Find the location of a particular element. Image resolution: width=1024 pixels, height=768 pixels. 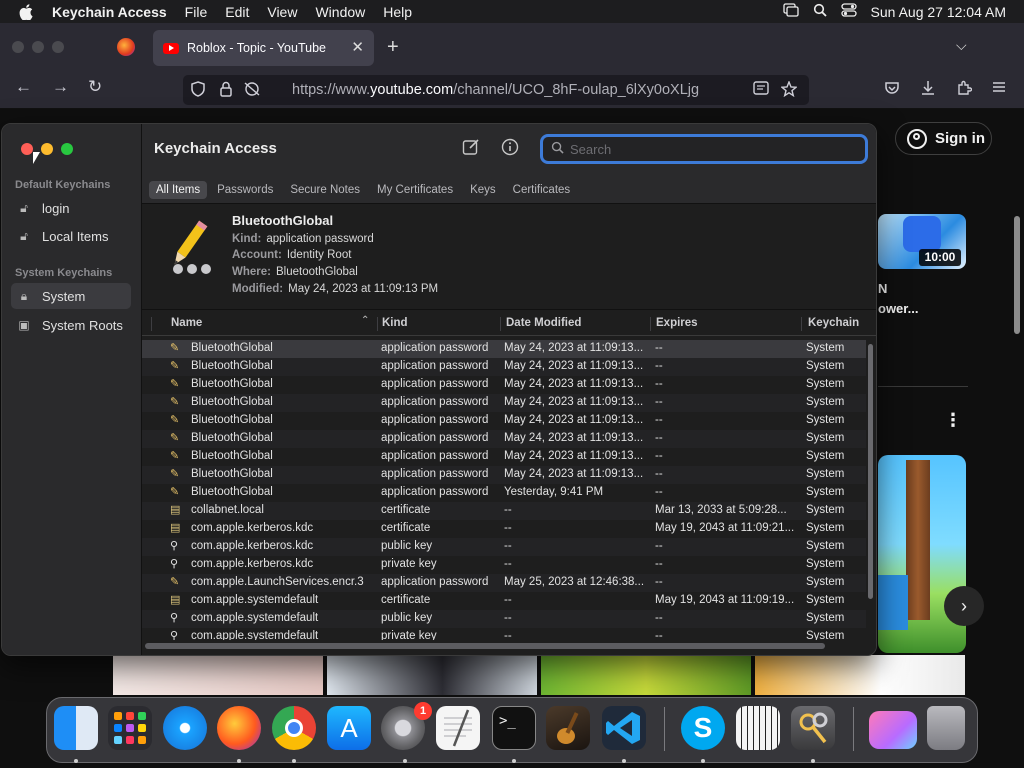

screen-mirroring-icon is located at coordinates (790, 11).